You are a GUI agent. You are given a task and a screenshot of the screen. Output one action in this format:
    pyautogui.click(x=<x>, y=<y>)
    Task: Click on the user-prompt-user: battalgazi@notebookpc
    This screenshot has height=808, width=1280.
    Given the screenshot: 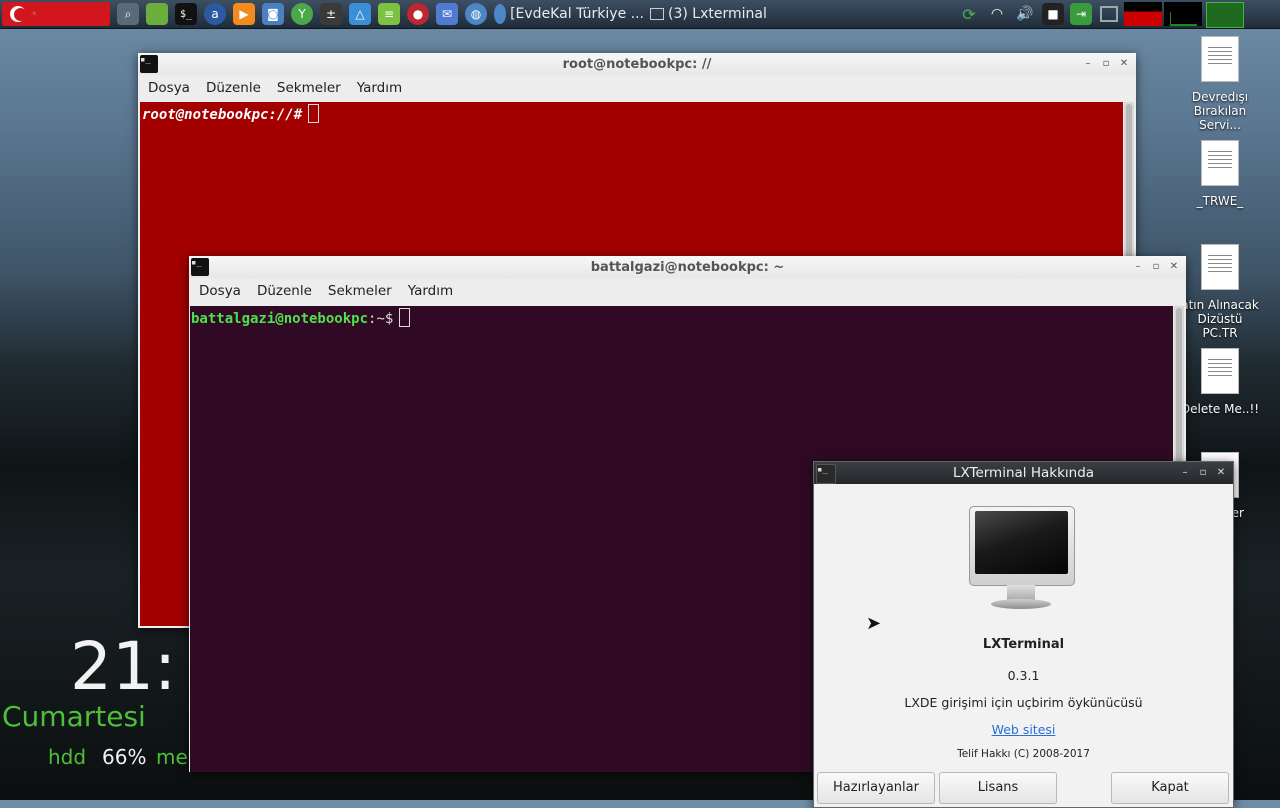 What is the action you would take?
    pyautogui.click(x=280, y=319)
    